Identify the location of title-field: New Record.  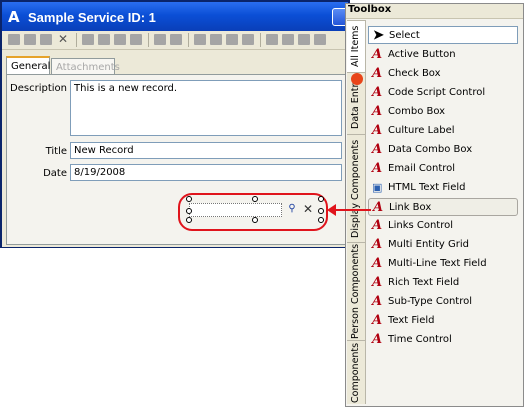
(206, 150).